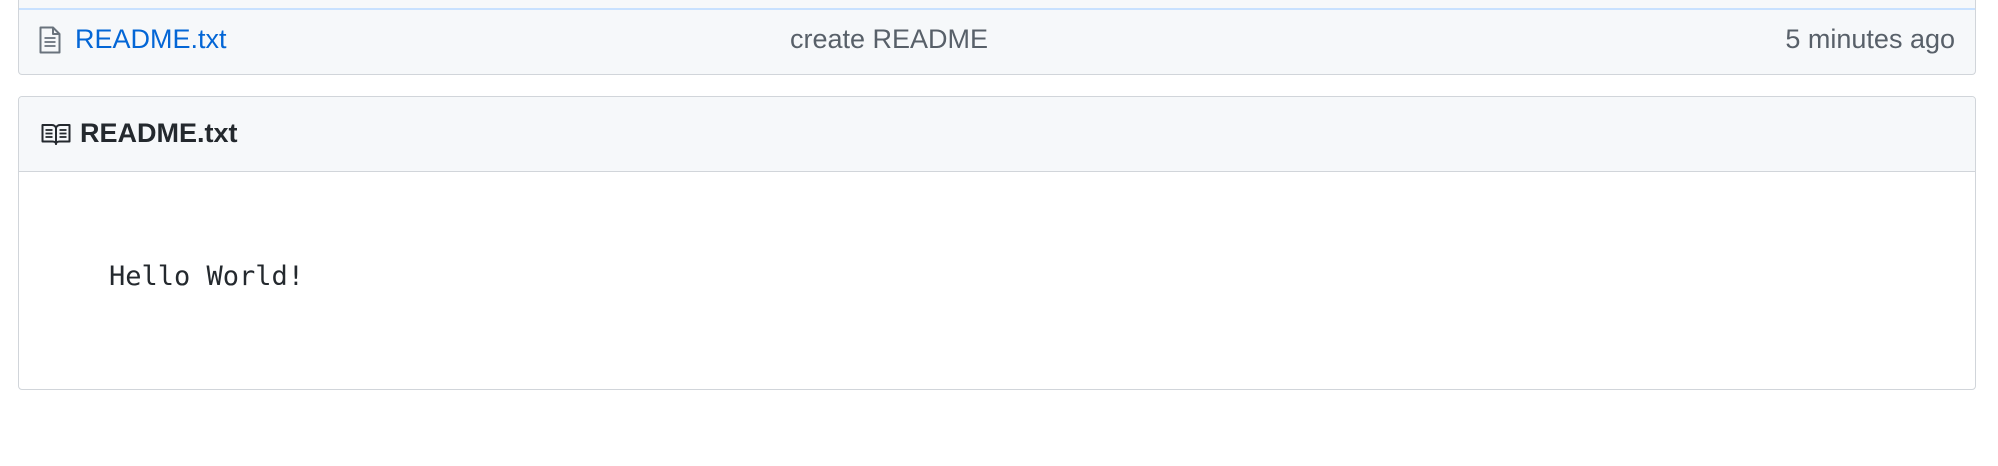 The image size is (1998, 466). Describe the element at coordinates (997, 5) in the screenshot. I see `file-list-top-border` at that location.